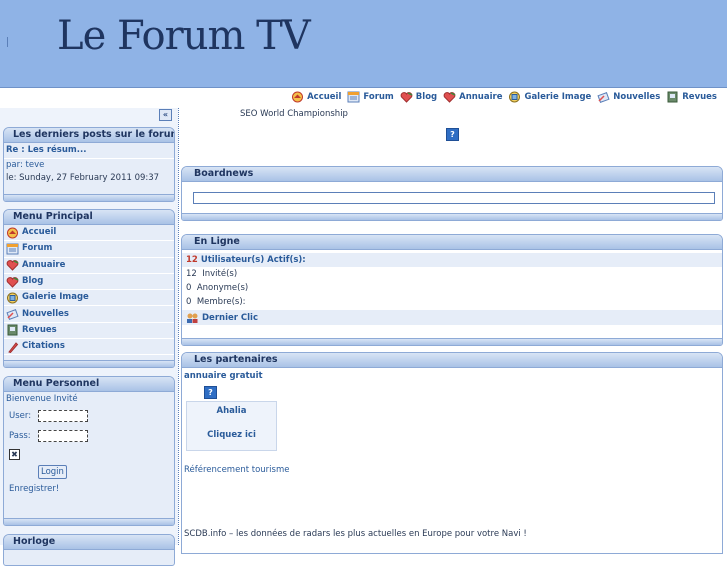 The image size is (727, 566). I want to click on anonymous-count: 0, so click(189, 288).